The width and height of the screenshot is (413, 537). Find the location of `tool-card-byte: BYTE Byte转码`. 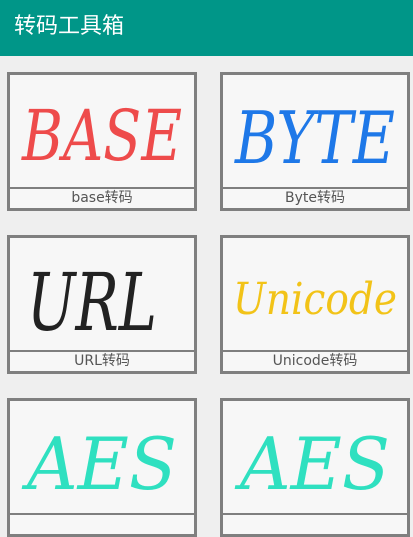

tool-card-byte: BYTE Byte转码 is located at coordinates (315, 141).